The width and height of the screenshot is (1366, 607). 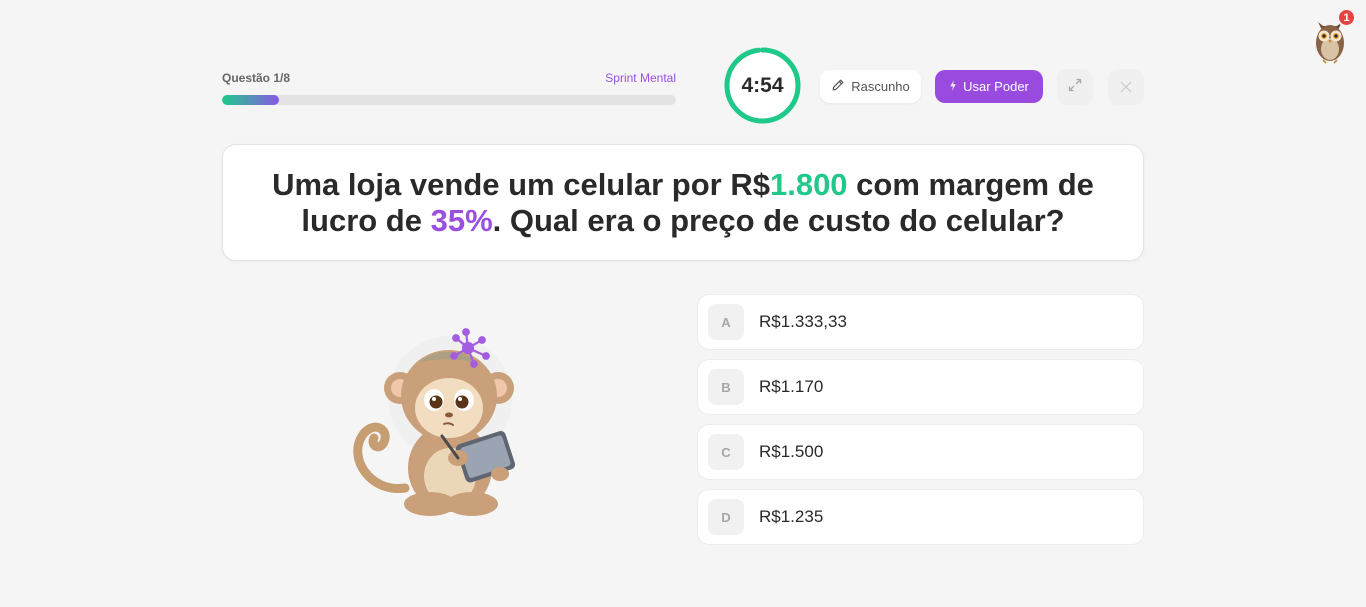 I want to click on option-letter: D, so click(x=726, y=517).